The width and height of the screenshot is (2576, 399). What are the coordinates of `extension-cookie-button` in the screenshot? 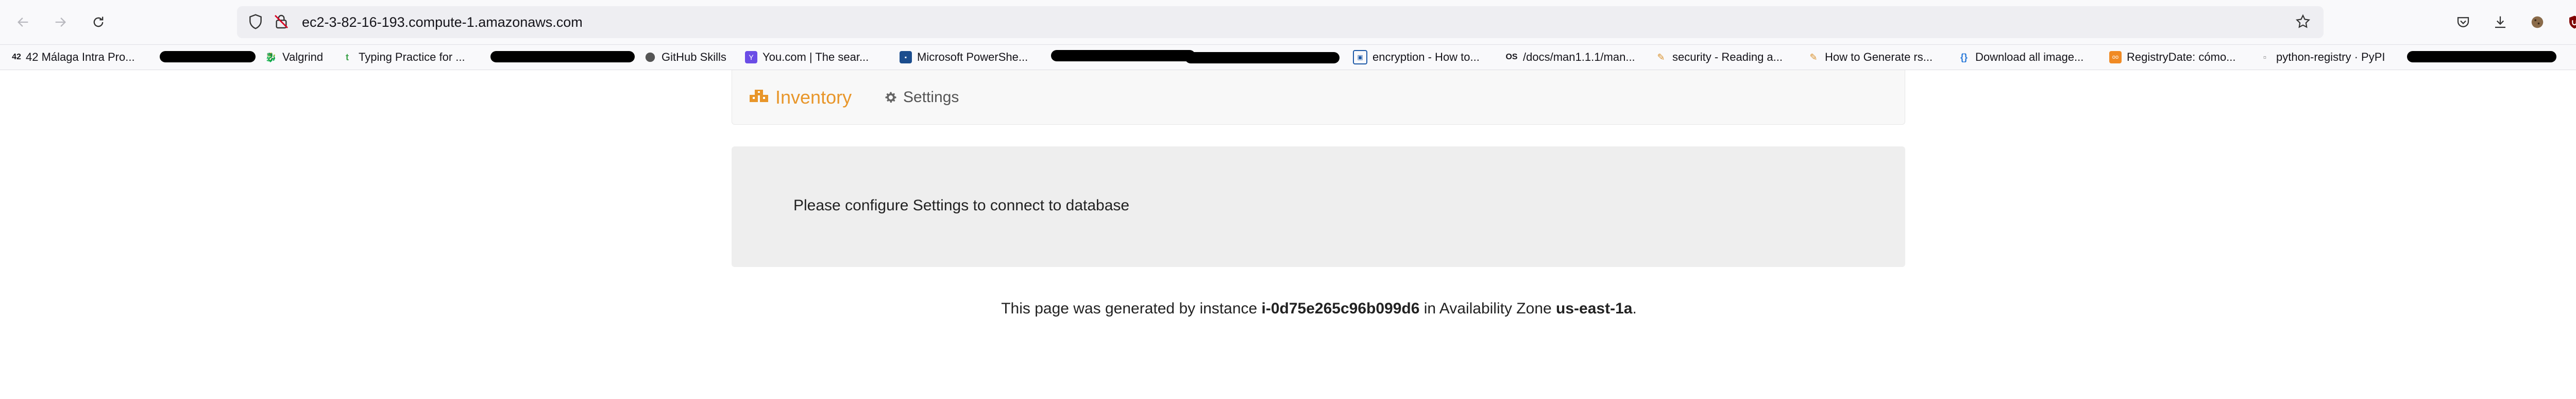 It's located at (2537, 22).